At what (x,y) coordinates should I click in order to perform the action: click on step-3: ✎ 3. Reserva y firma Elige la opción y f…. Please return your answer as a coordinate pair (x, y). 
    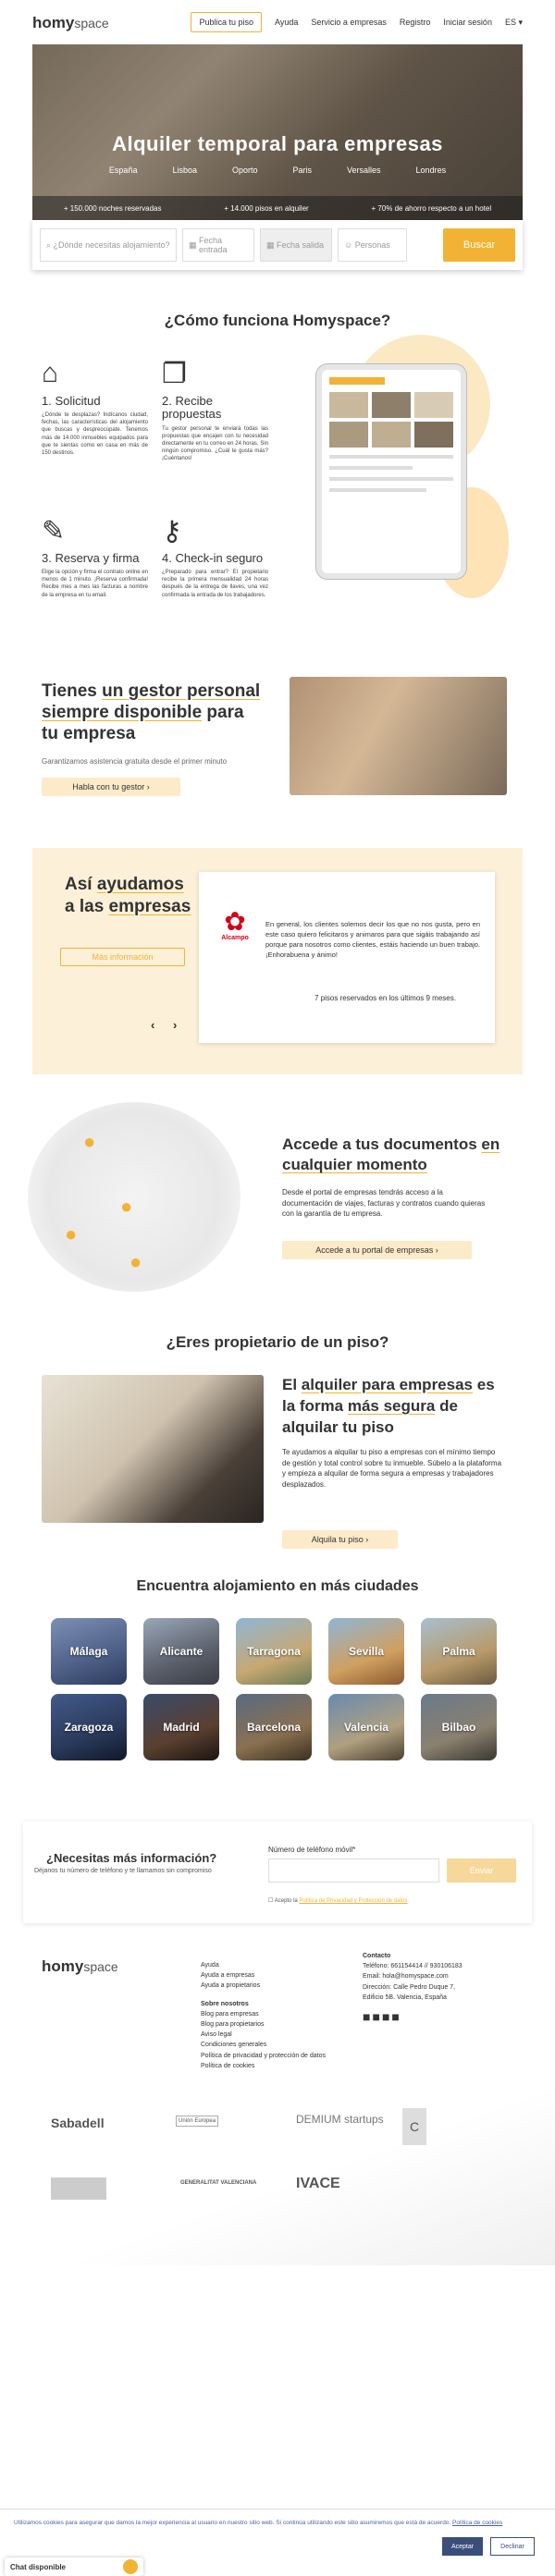
    Looking at the image, I should click on (95, 557).